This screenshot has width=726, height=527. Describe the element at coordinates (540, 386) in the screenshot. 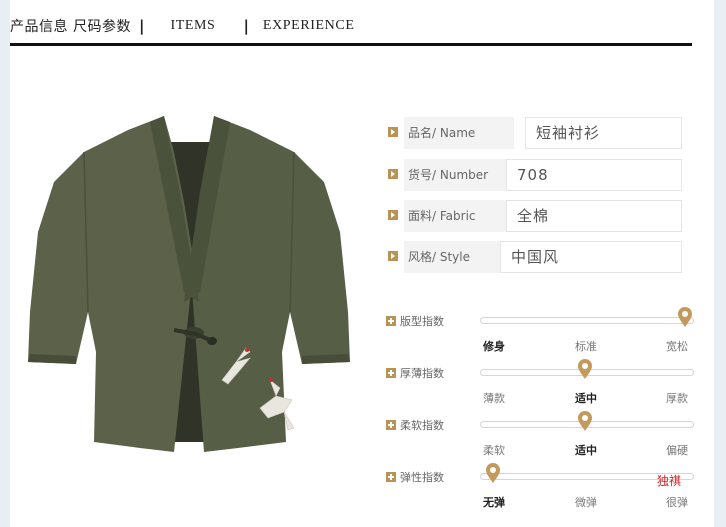

I see `index-slider: 厚薄指数薄款 适中 厚款` at that location.